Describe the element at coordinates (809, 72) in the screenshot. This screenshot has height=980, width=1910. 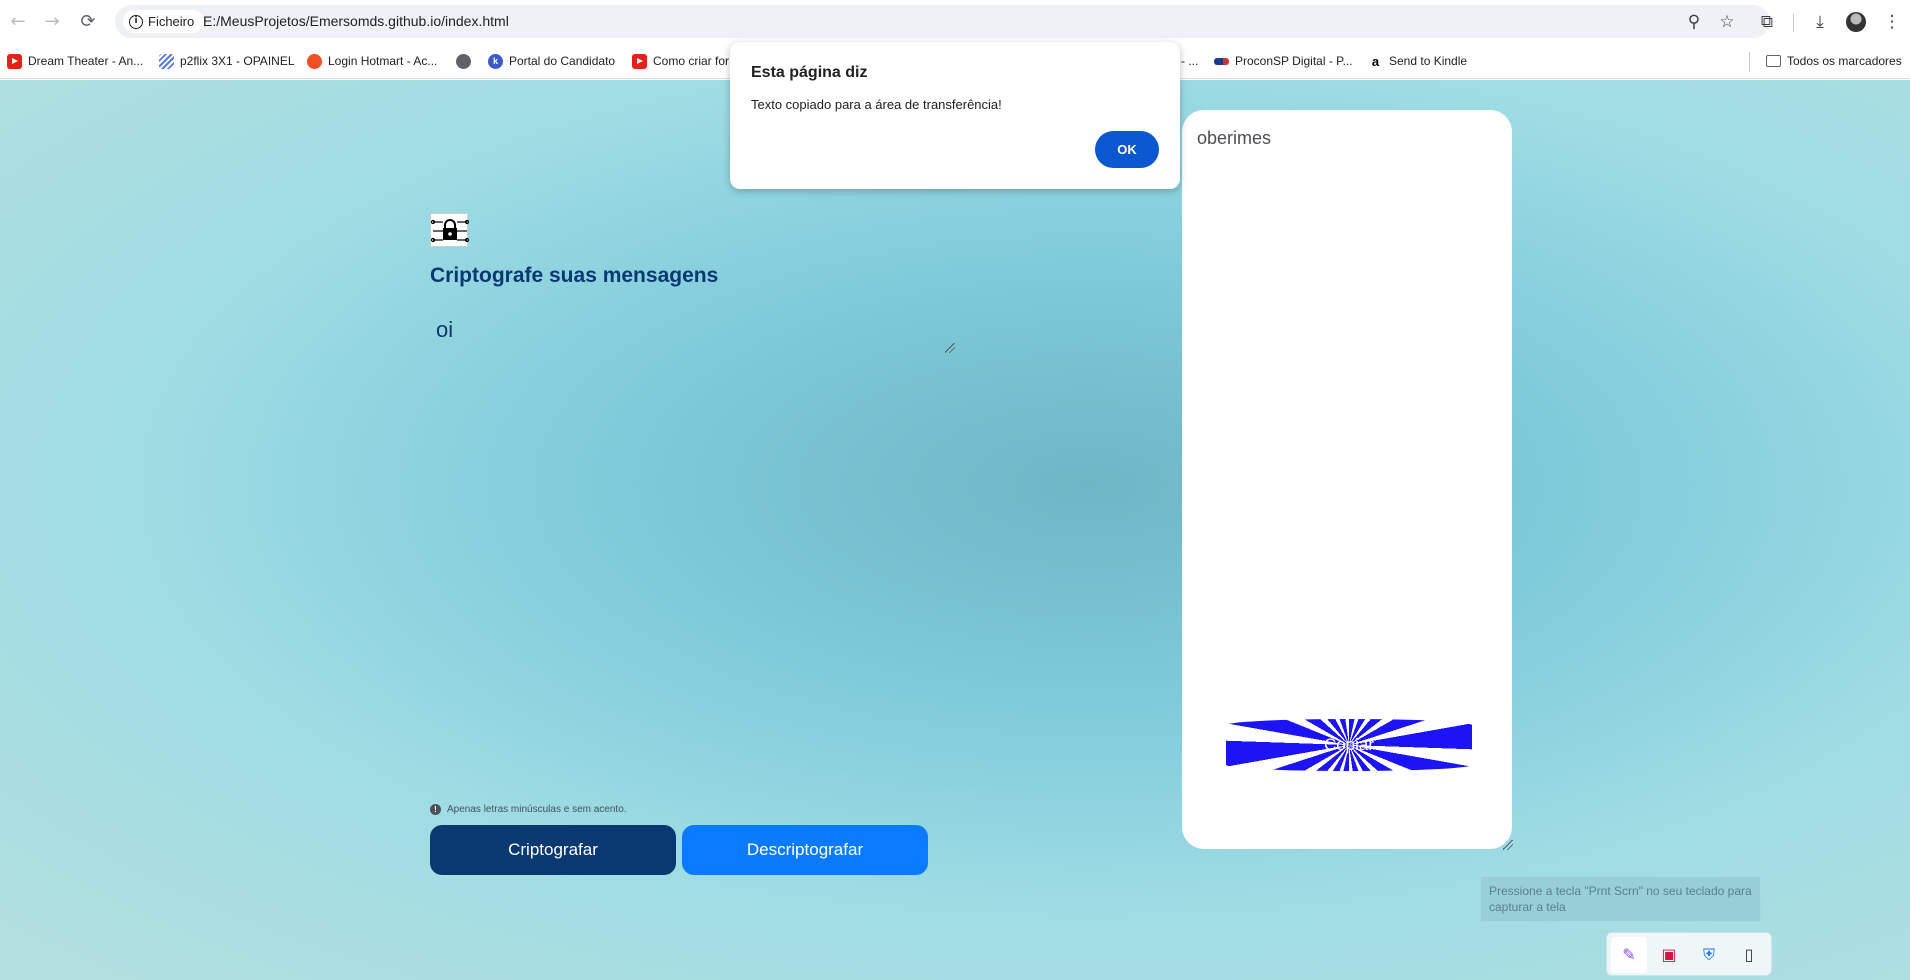
I see `alert-title: Esta página diz` at that location.